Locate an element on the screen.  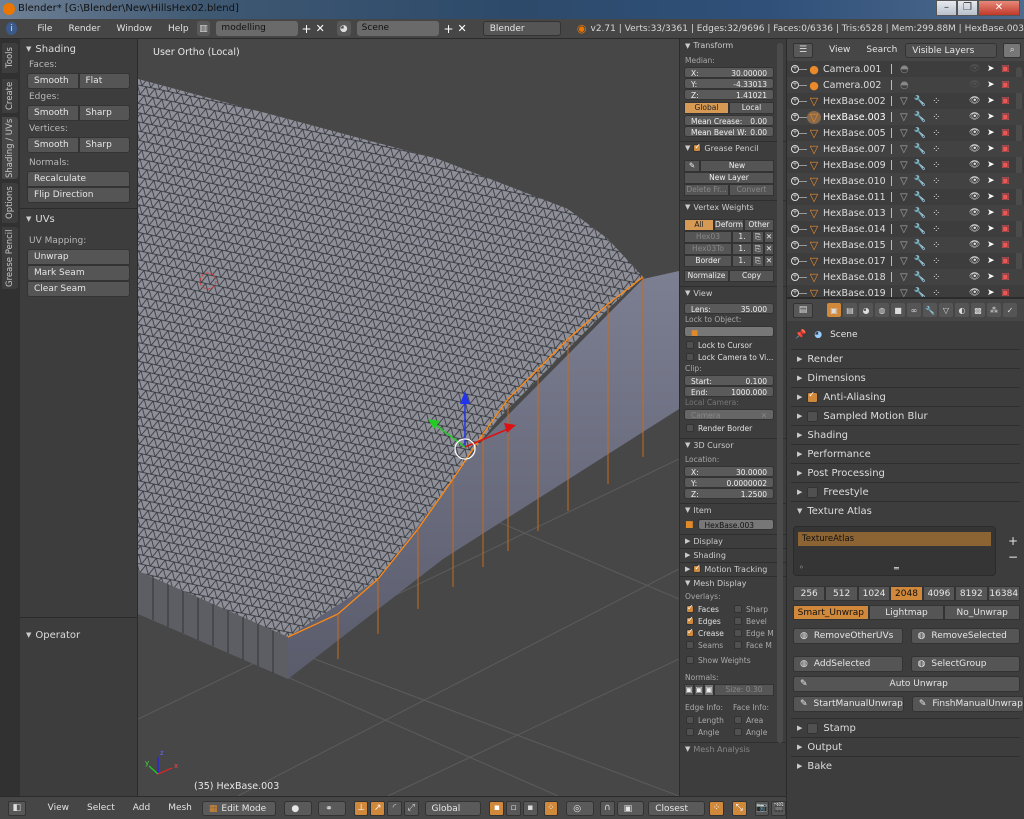
properties-editor-icon: ▤ is located at coordinates (803, 310).